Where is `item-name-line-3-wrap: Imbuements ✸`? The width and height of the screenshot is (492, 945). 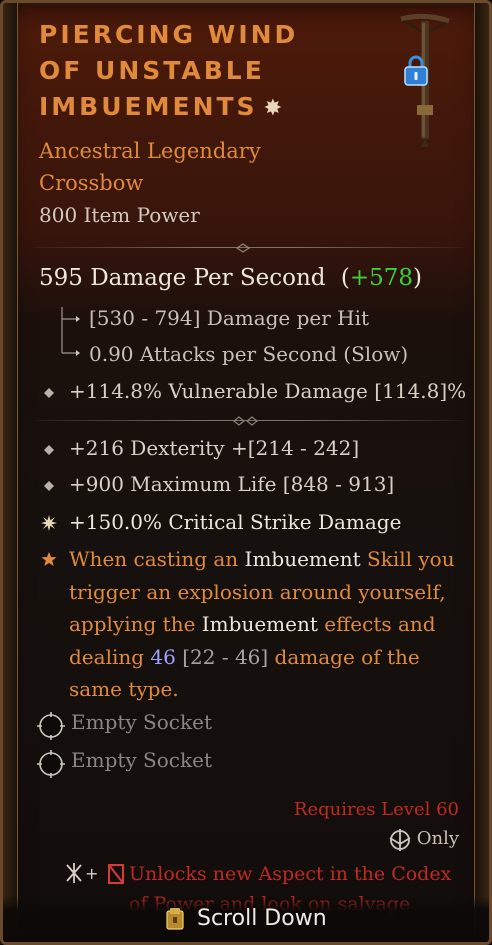 item-name-line-3-wrap: Imbuements ✸ is located at coordinates (204, 108).